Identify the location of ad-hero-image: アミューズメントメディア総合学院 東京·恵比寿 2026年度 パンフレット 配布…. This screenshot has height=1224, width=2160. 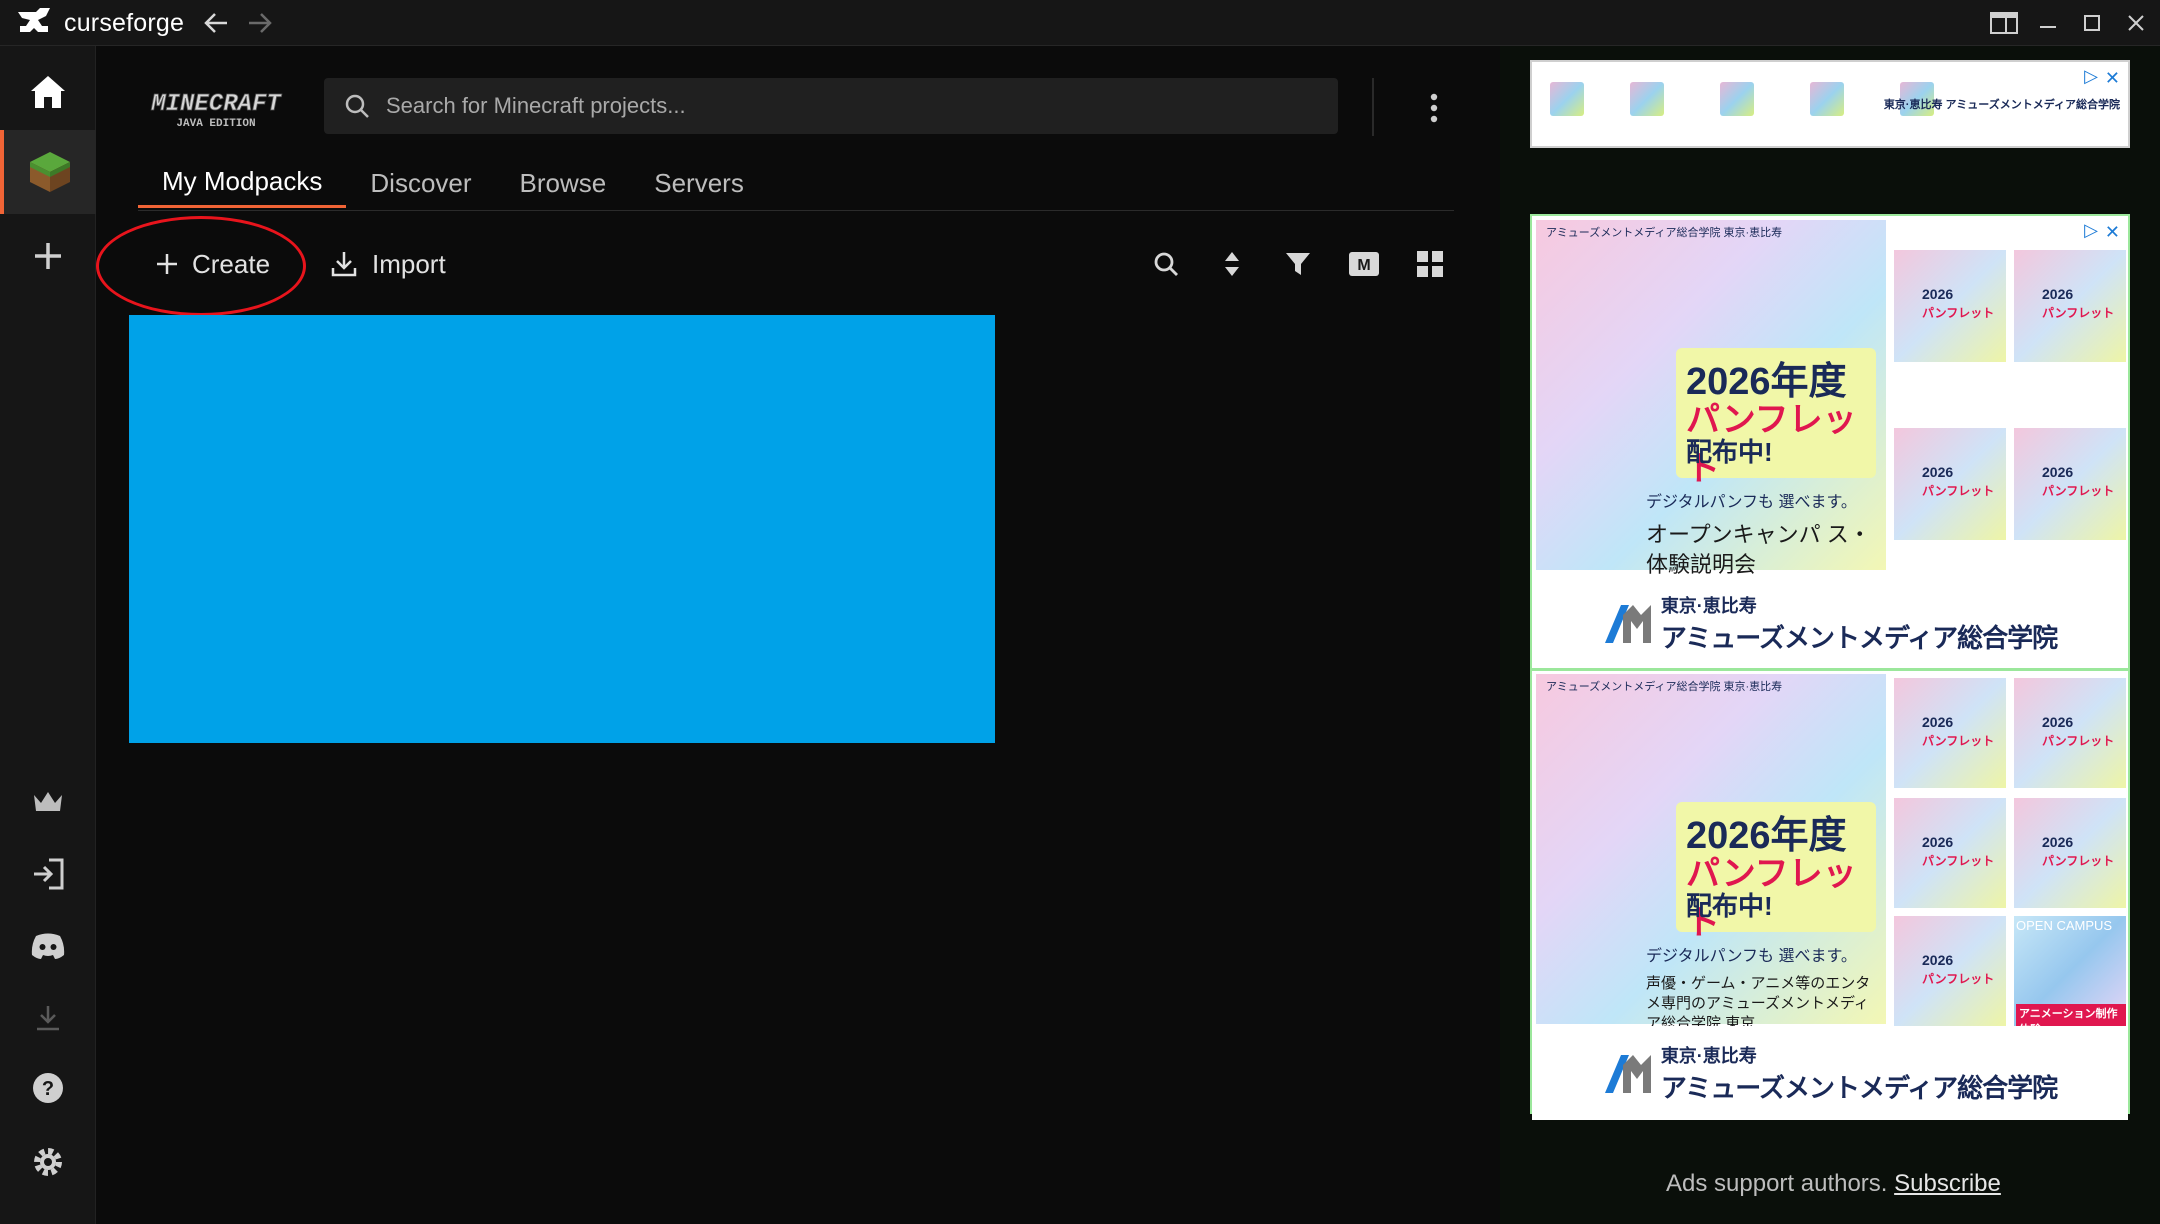
(1711, 398).